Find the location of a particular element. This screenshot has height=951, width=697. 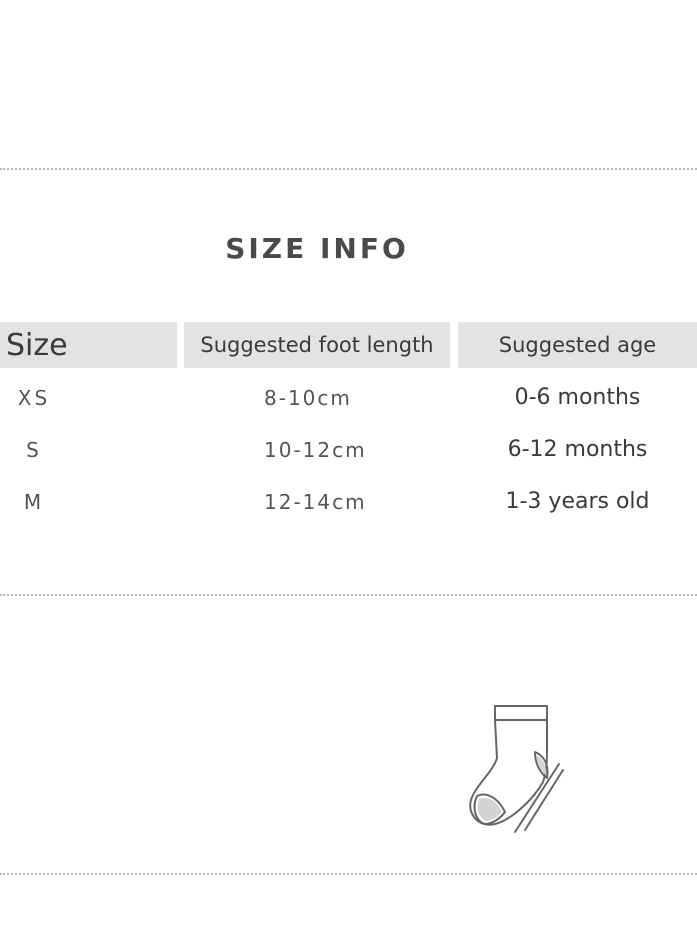

header-size: Size is located at coordinates (88, 345).